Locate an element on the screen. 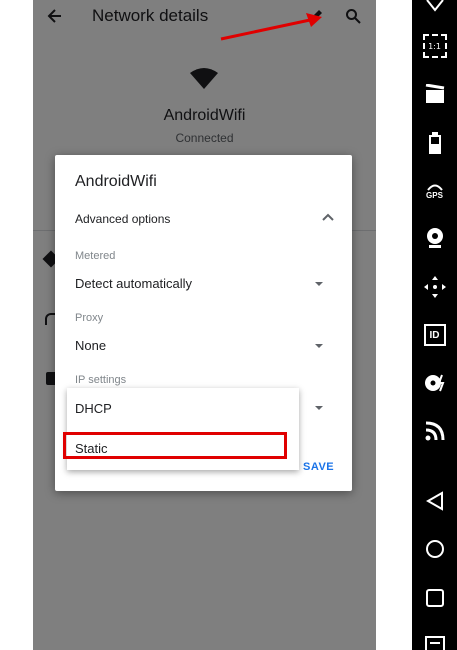 This screenshot has height=650, width=457. fit-label: 1:1 is located at coordinates (434, 46).